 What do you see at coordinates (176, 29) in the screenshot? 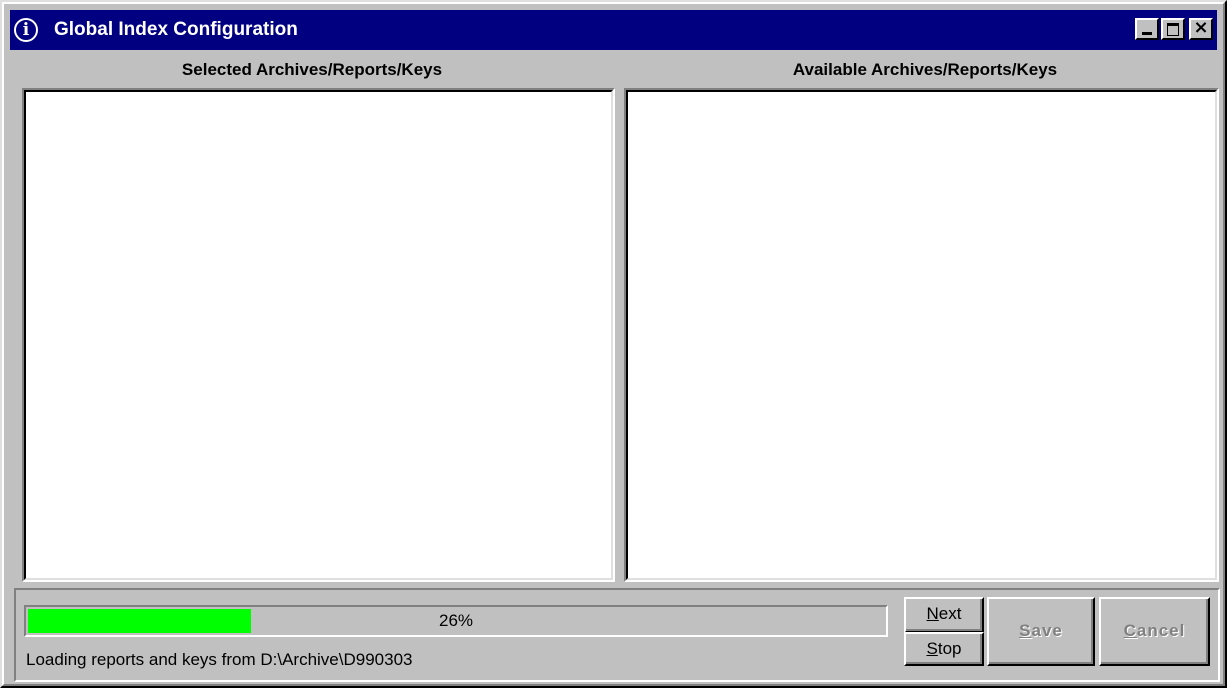
I see `window-title: Global Index Configuration` at bounding box center [176, 29].